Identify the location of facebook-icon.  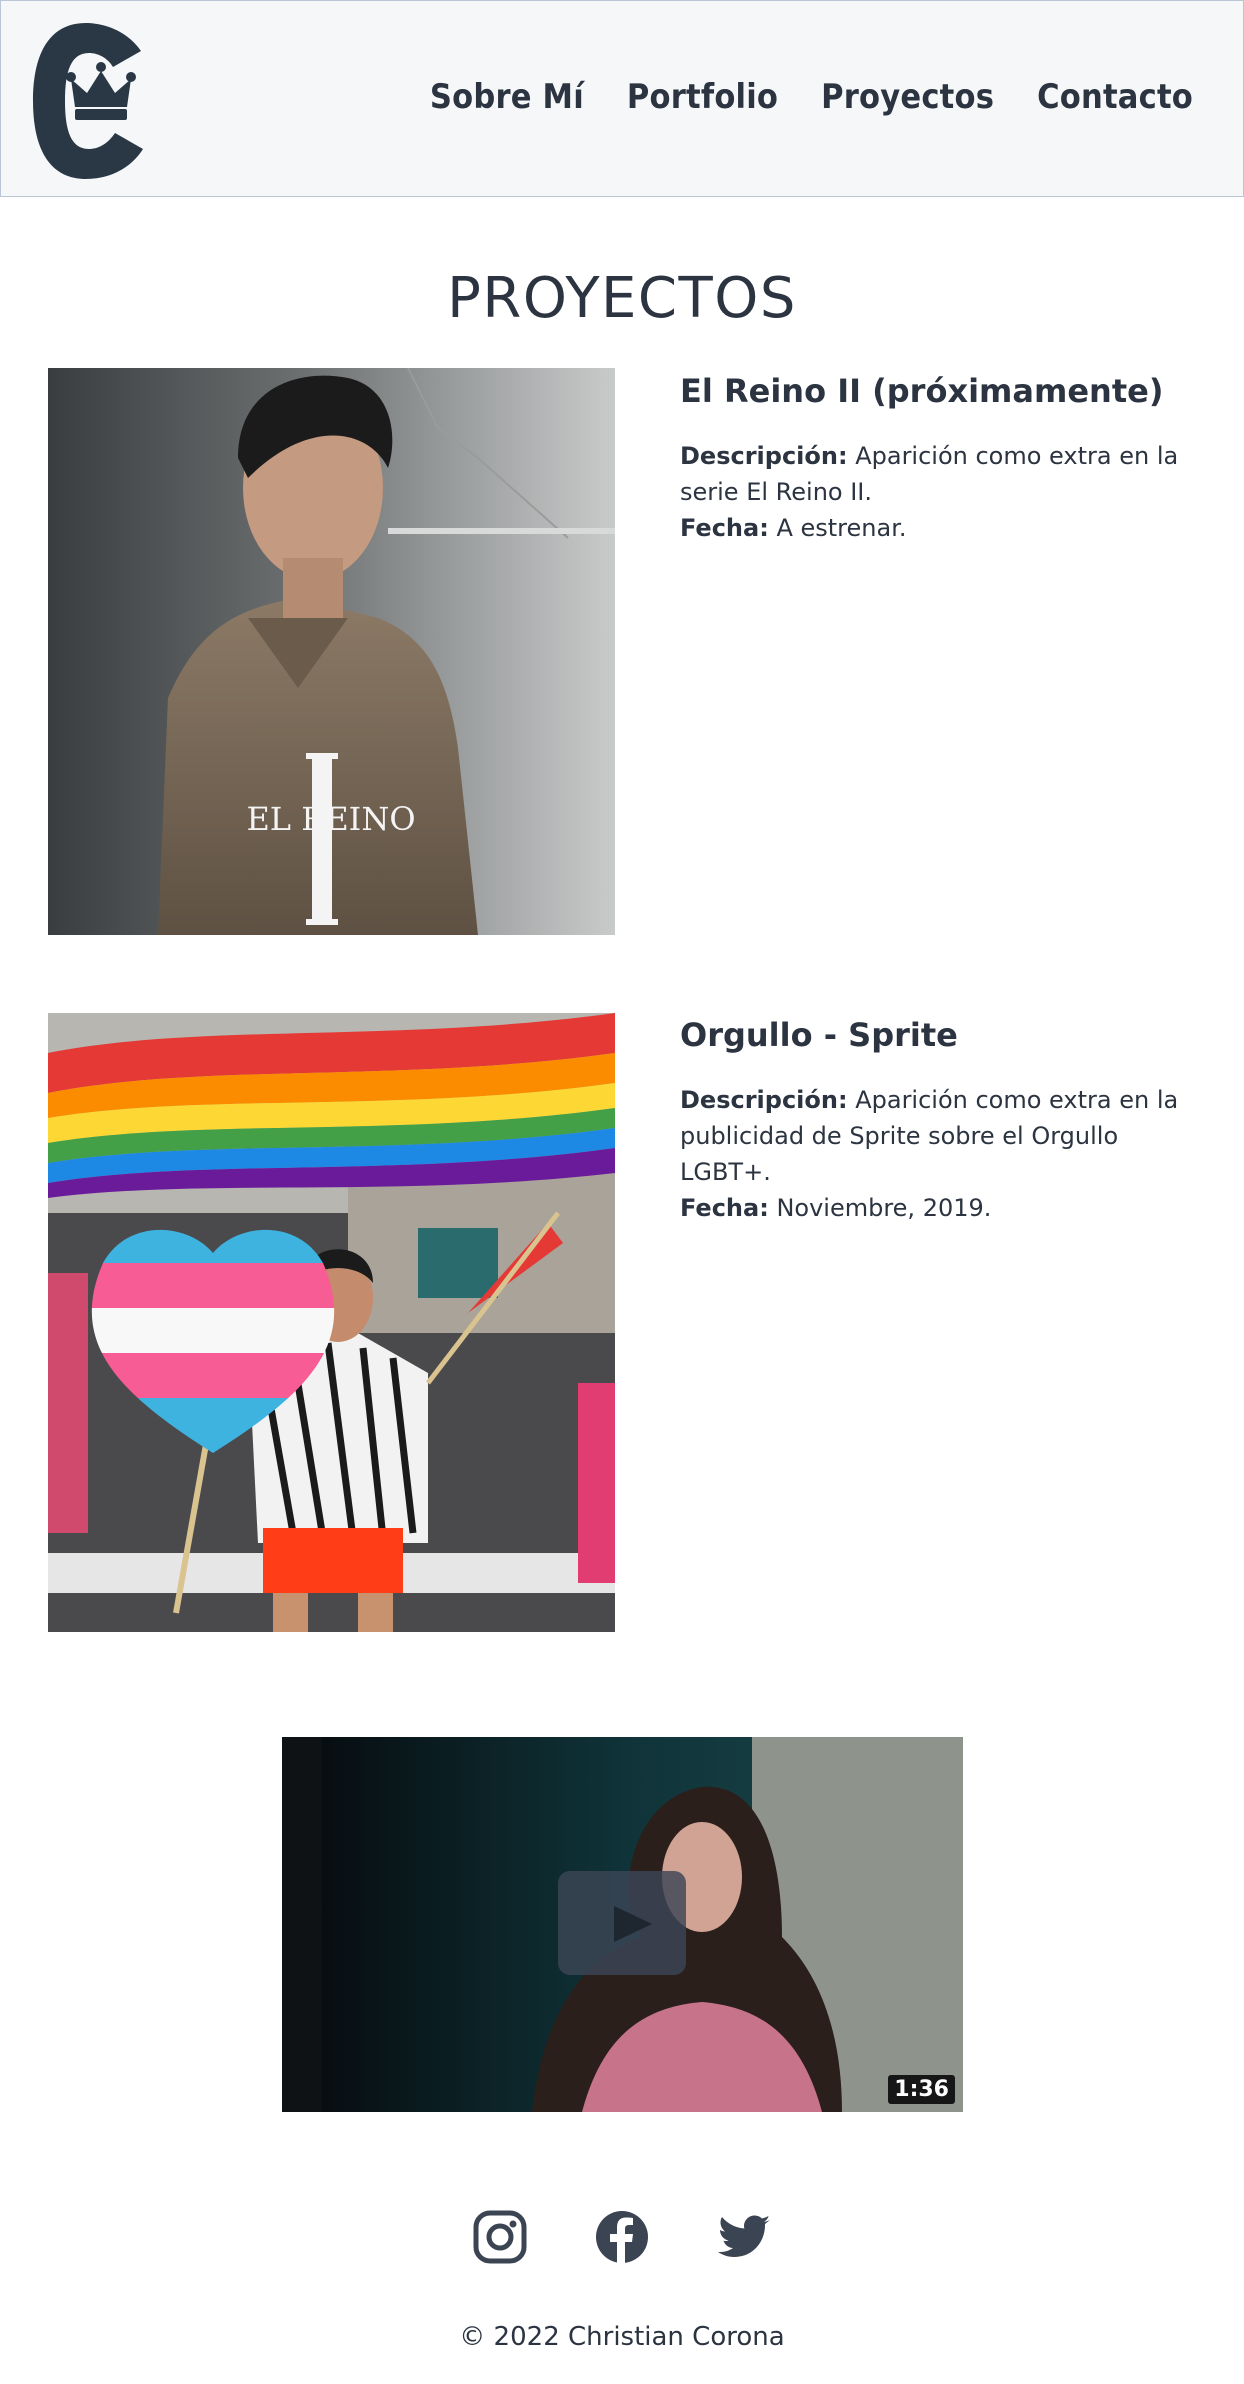
(622, 2237).